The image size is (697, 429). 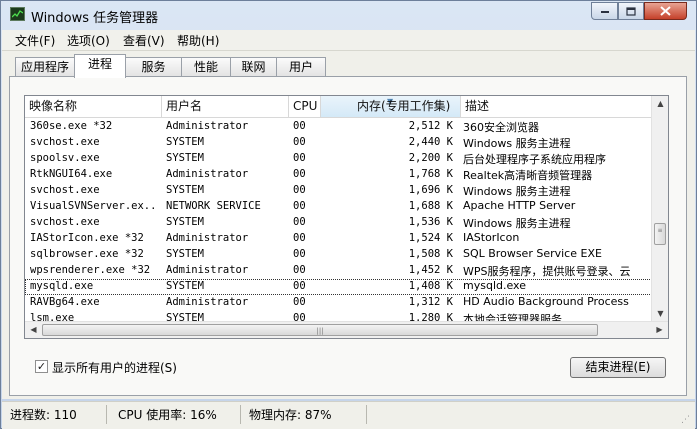 I want to click on close-button, so click(x=665, y=11).